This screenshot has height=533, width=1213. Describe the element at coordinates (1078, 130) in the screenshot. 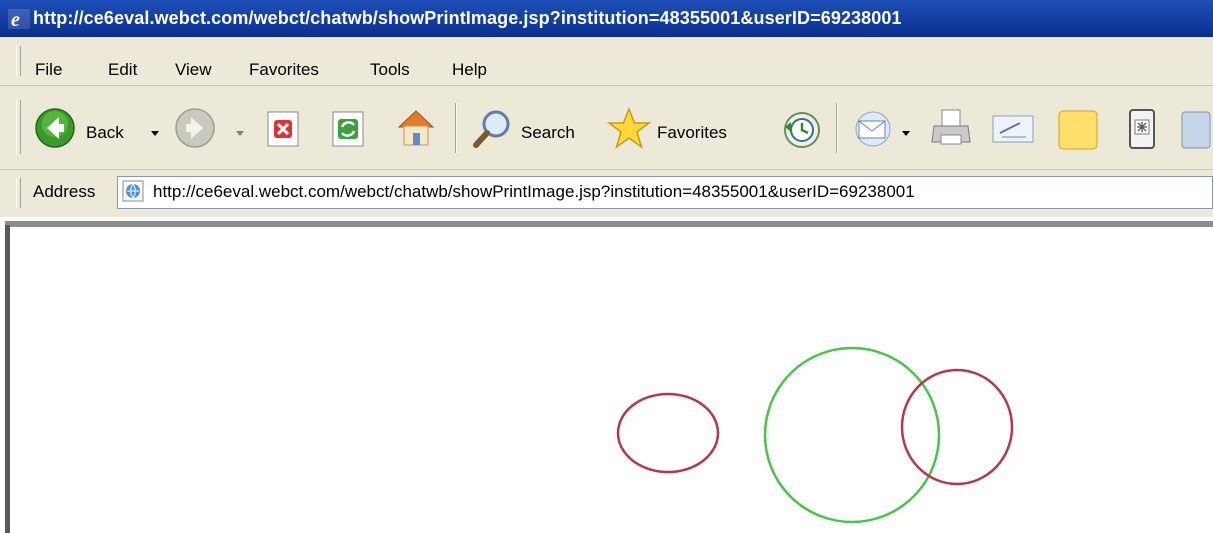

I see `discuss-note-icon` at that location.